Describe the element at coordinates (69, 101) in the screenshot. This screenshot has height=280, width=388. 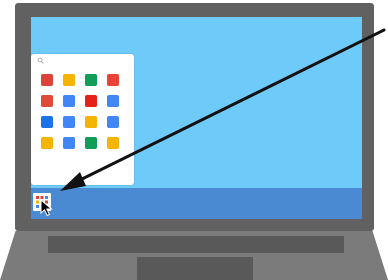
I see `google-plus-icon-blue` at that location.